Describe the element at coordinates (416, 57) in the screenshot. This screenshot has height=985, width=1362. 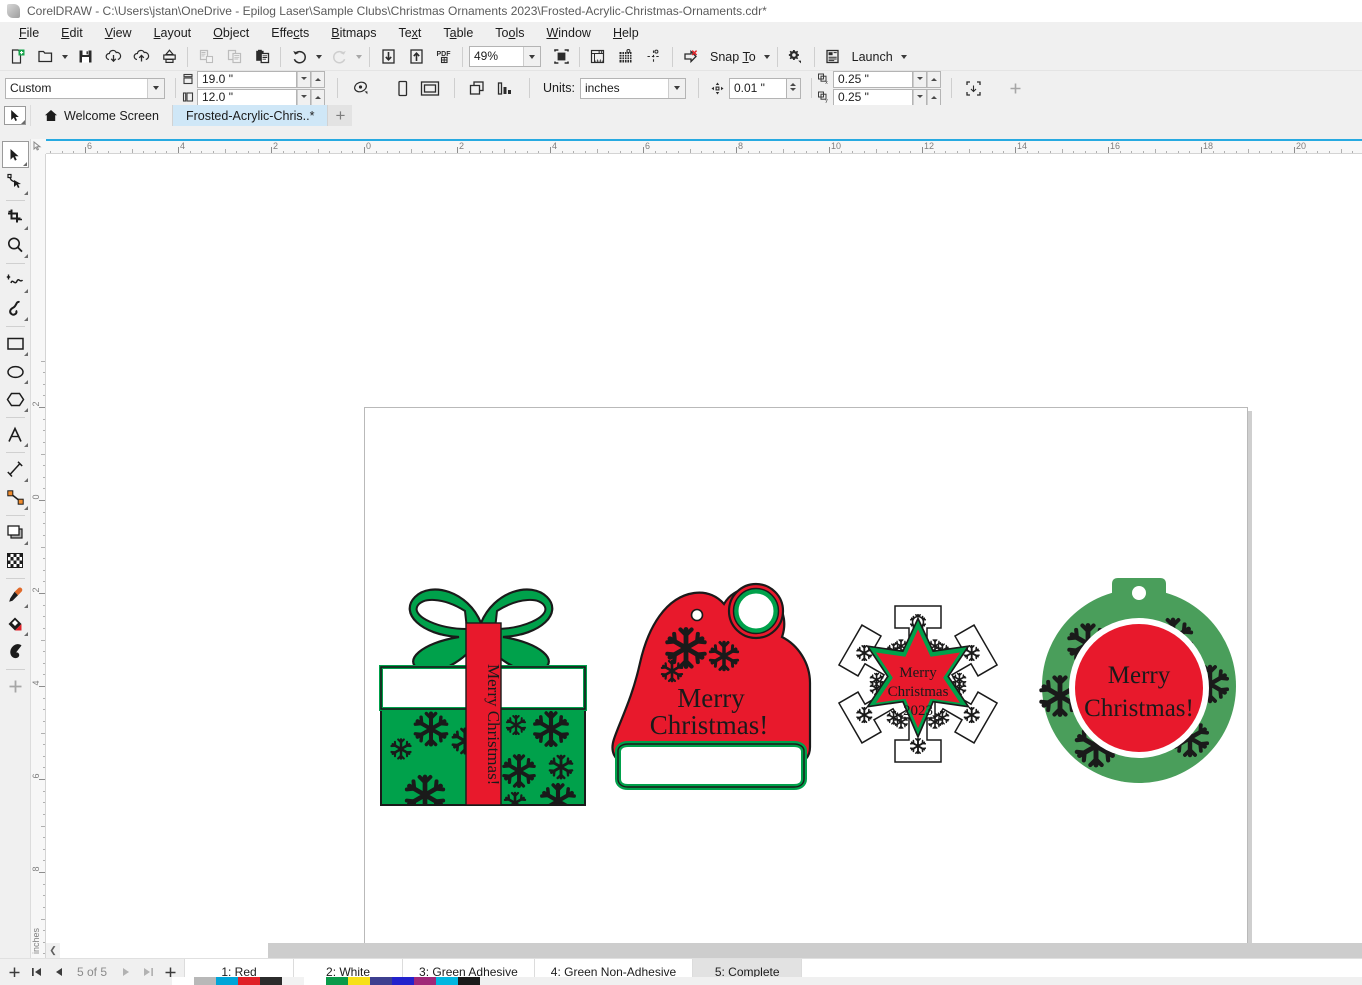
I see `export-arrow-icon` at that location.